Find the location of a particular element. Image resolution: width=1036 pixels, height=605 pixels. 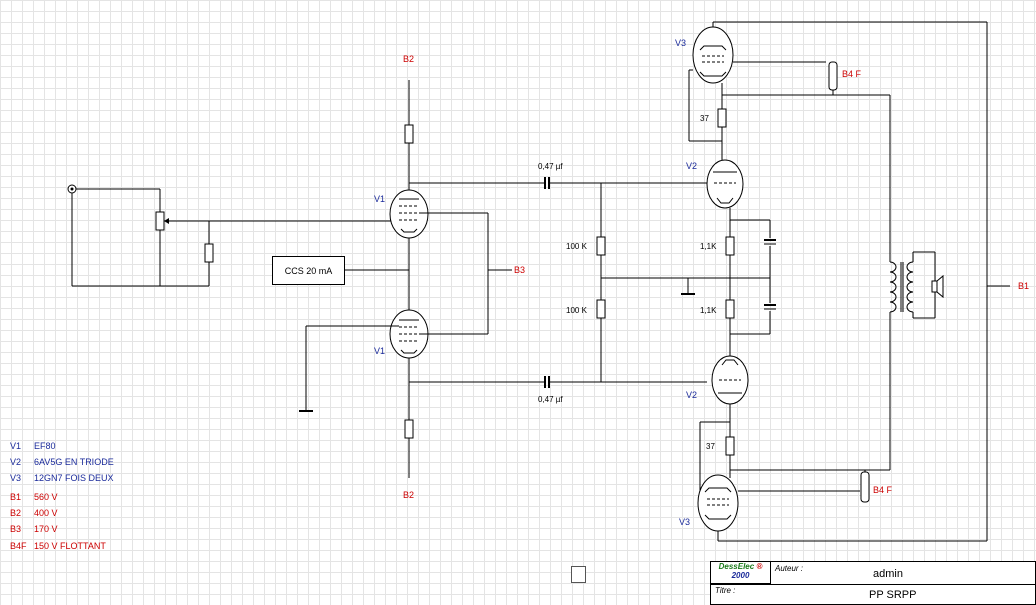

label-b2-bottom: B2 is located at coordinates (408, 495).